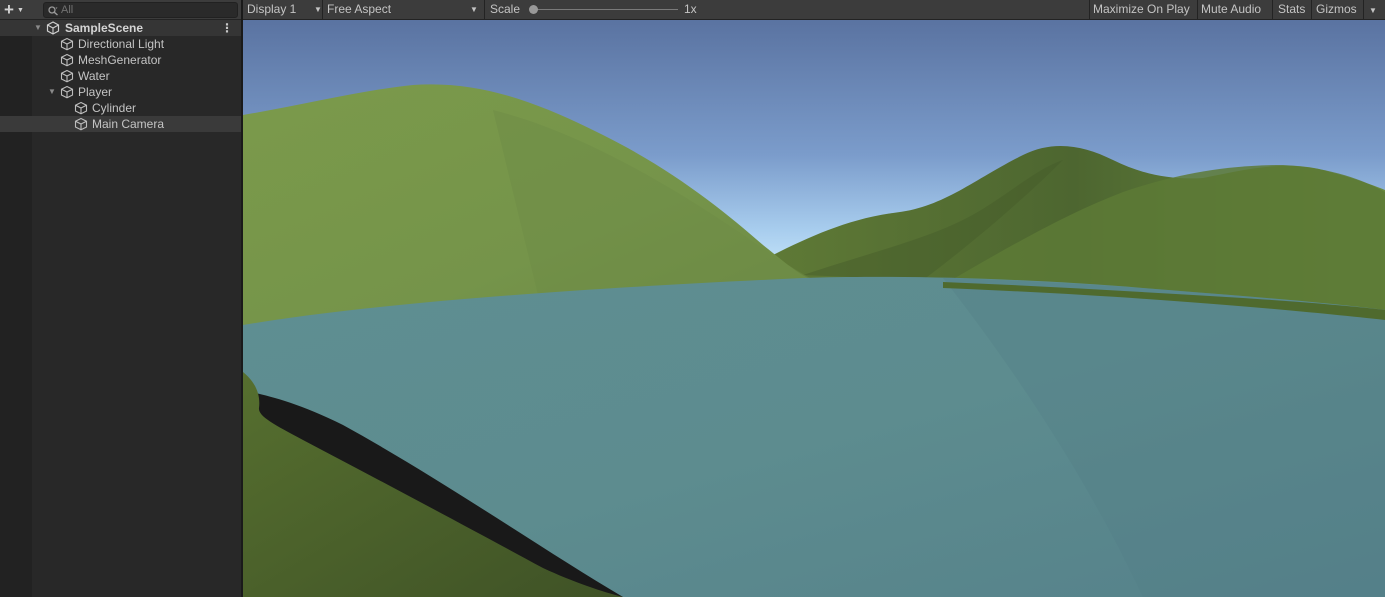 The height and width of the screenshot is (597, 1385). I want to click on hierarchy-item-cylinder: Cylinder, so click(120, 108).